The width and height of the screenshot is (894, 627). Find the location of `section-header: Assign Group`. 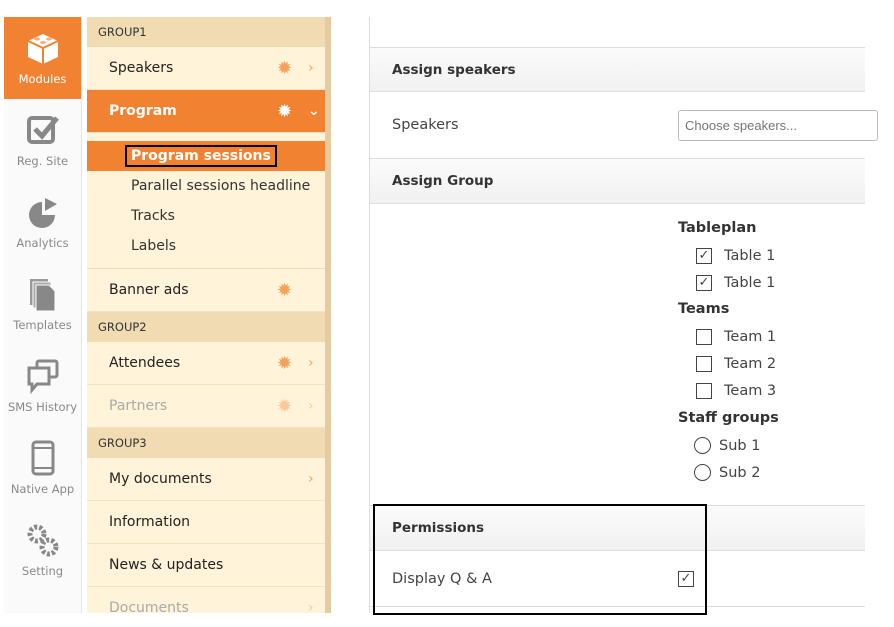

section-header: Assign Group is located at coordinates (617, 181).